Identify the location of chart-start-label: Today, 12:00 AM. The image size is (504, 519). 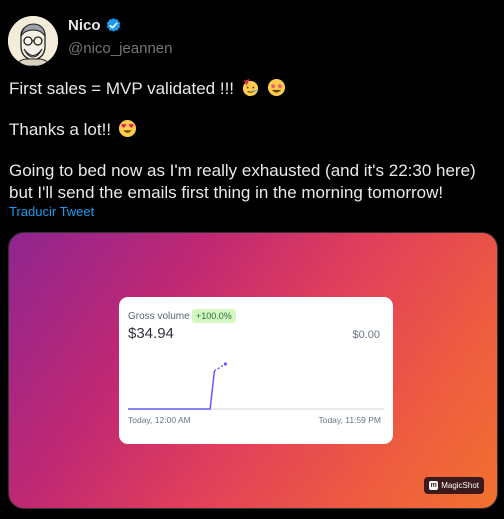
(159, 420).